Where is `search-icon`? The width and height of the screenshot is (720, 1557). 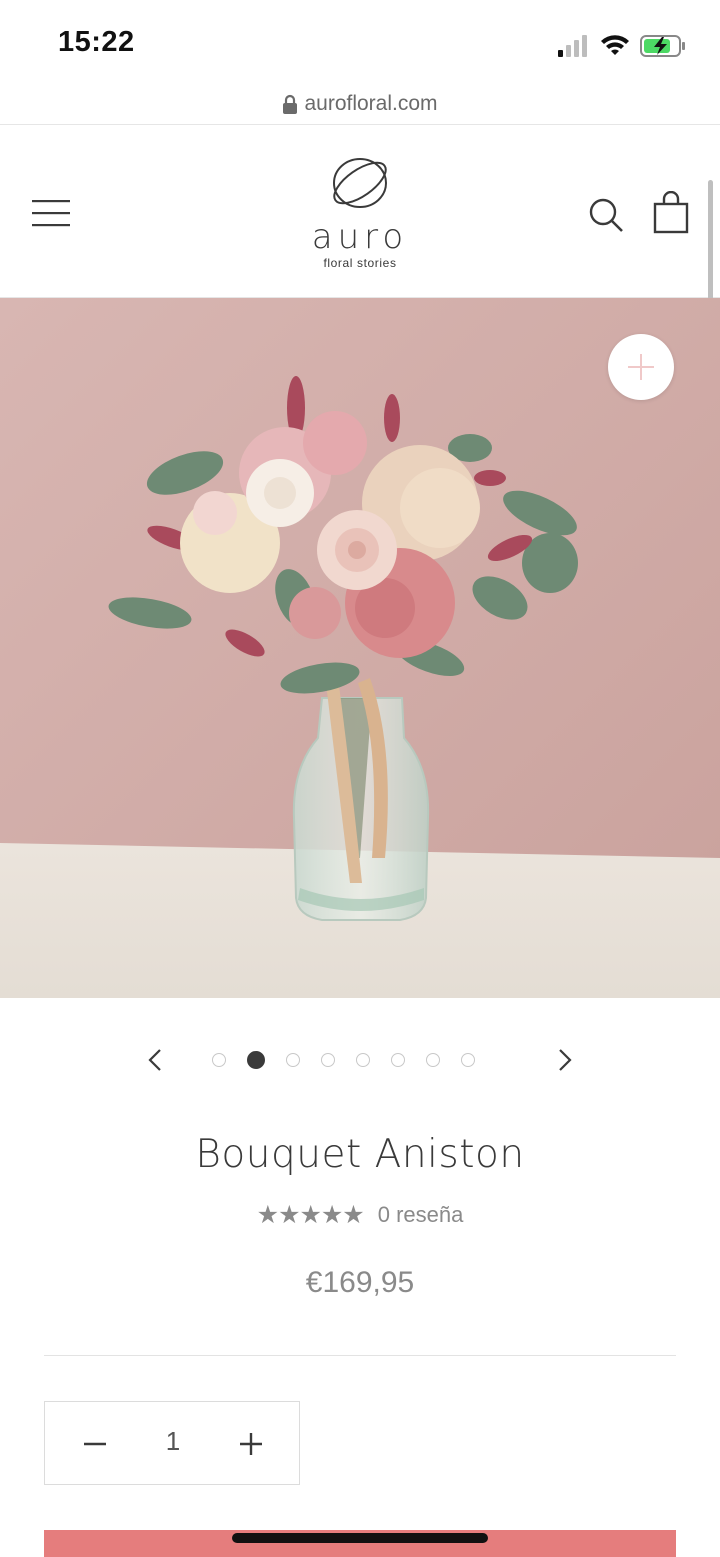
search-icon is located at coordinates (606, 215).